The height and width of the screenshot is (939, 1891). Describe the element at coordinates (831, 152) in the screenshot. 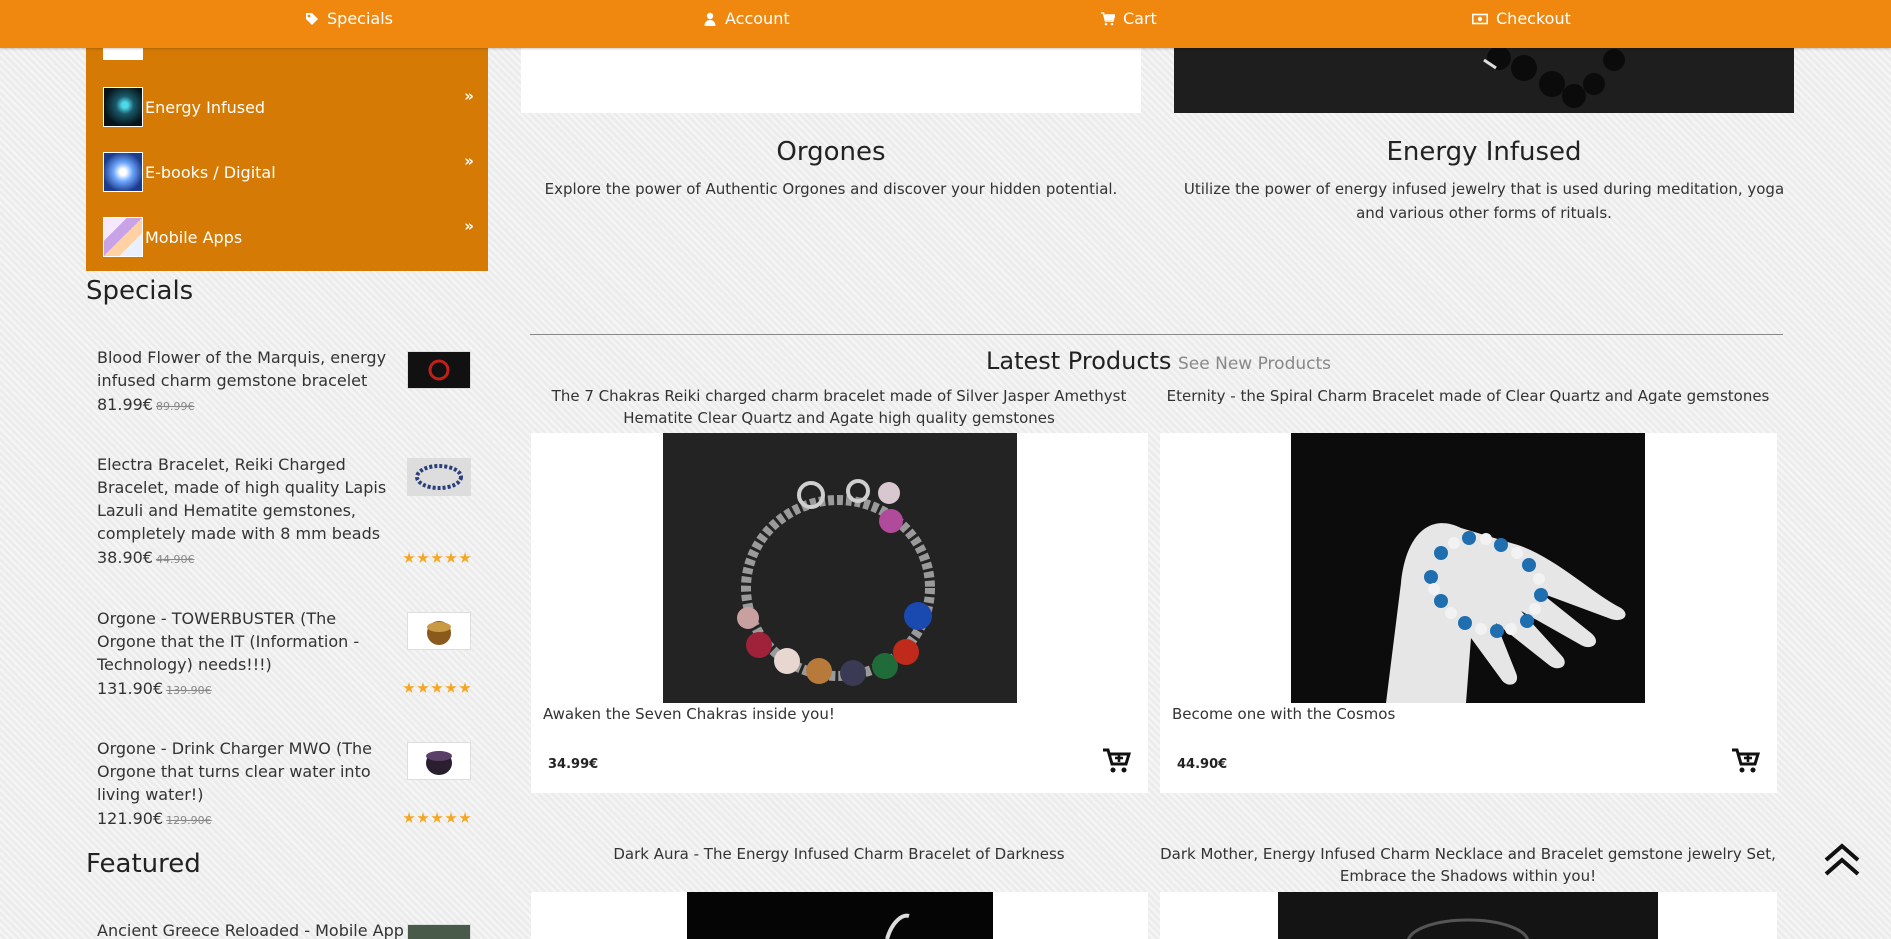

I see `panel-title-orgones: Orgones` at that location.